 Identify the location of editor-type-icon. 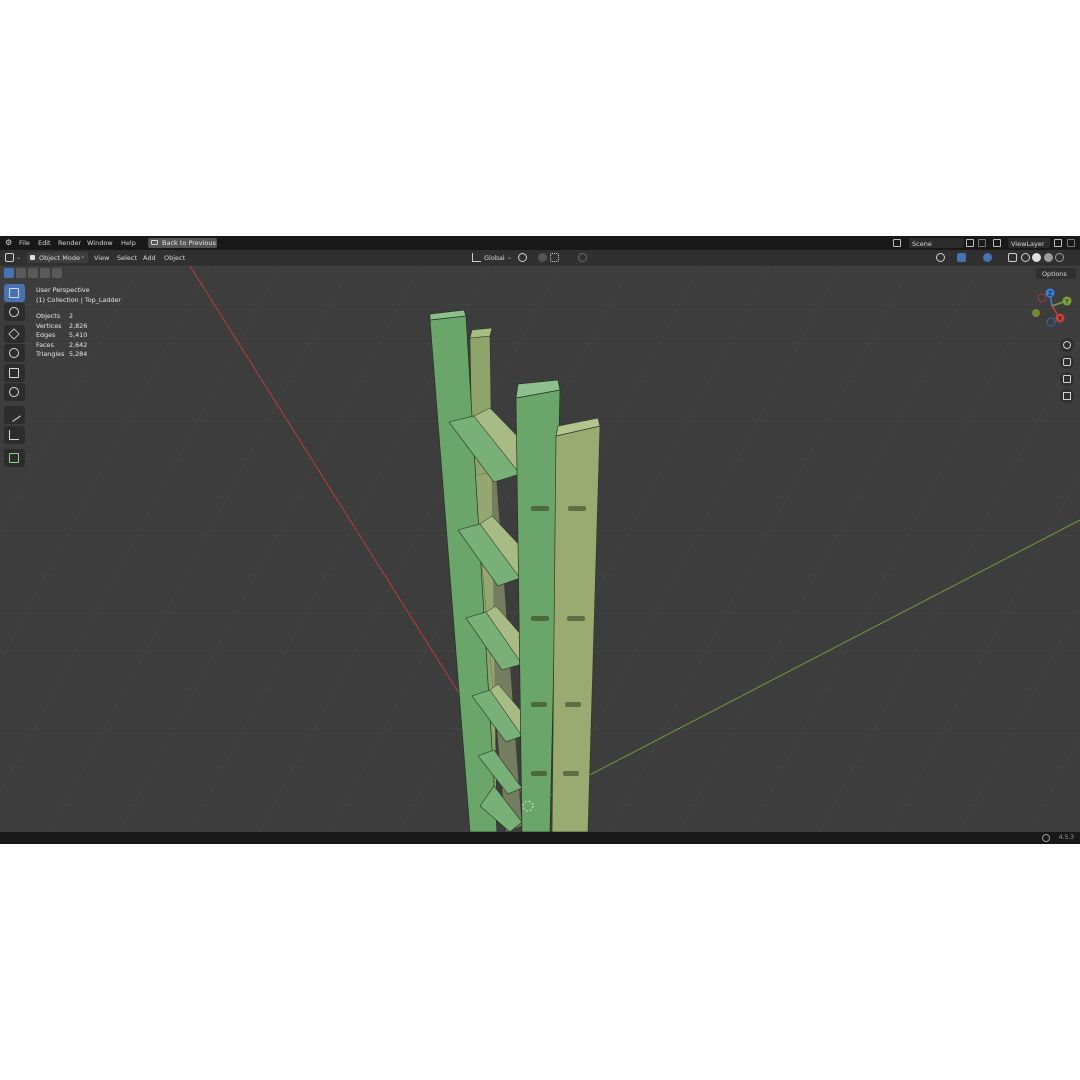
(9, 257).